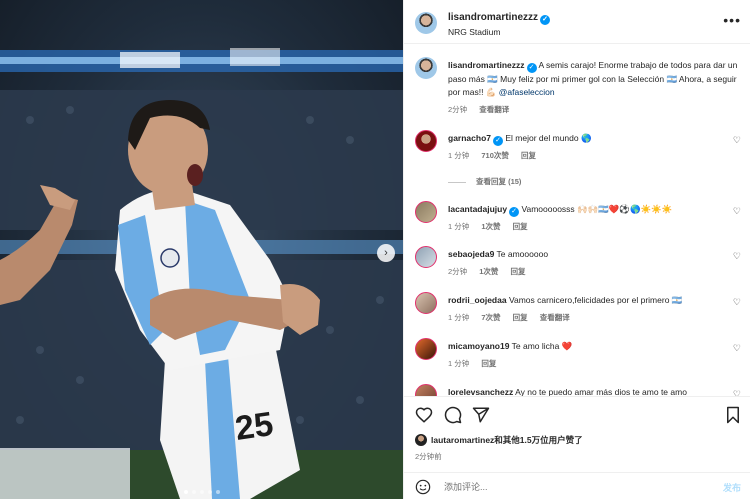 The width and height of the screenshot is (750, 499). I want to click on comment-time: 2分钟, so click(458, 271).